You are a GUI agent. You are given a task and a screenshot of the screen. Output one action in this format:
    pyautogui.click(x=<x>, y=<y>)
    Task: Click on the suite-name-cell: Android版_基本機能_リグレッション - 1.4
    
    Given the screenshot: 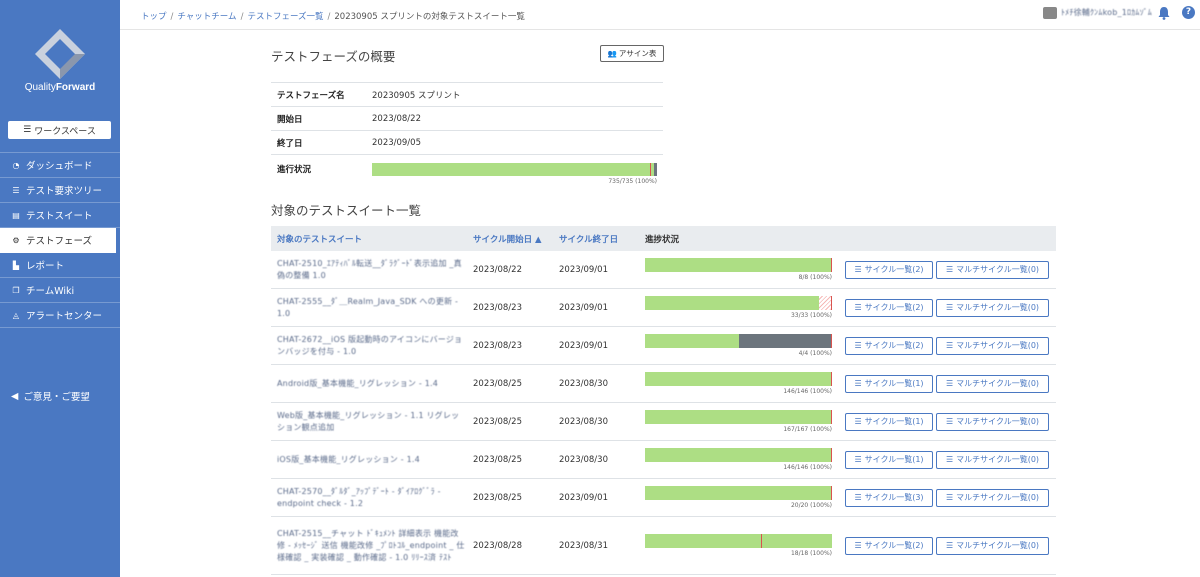 What is the action you would take?
    pyautogui.click(x=372, y=384)
    